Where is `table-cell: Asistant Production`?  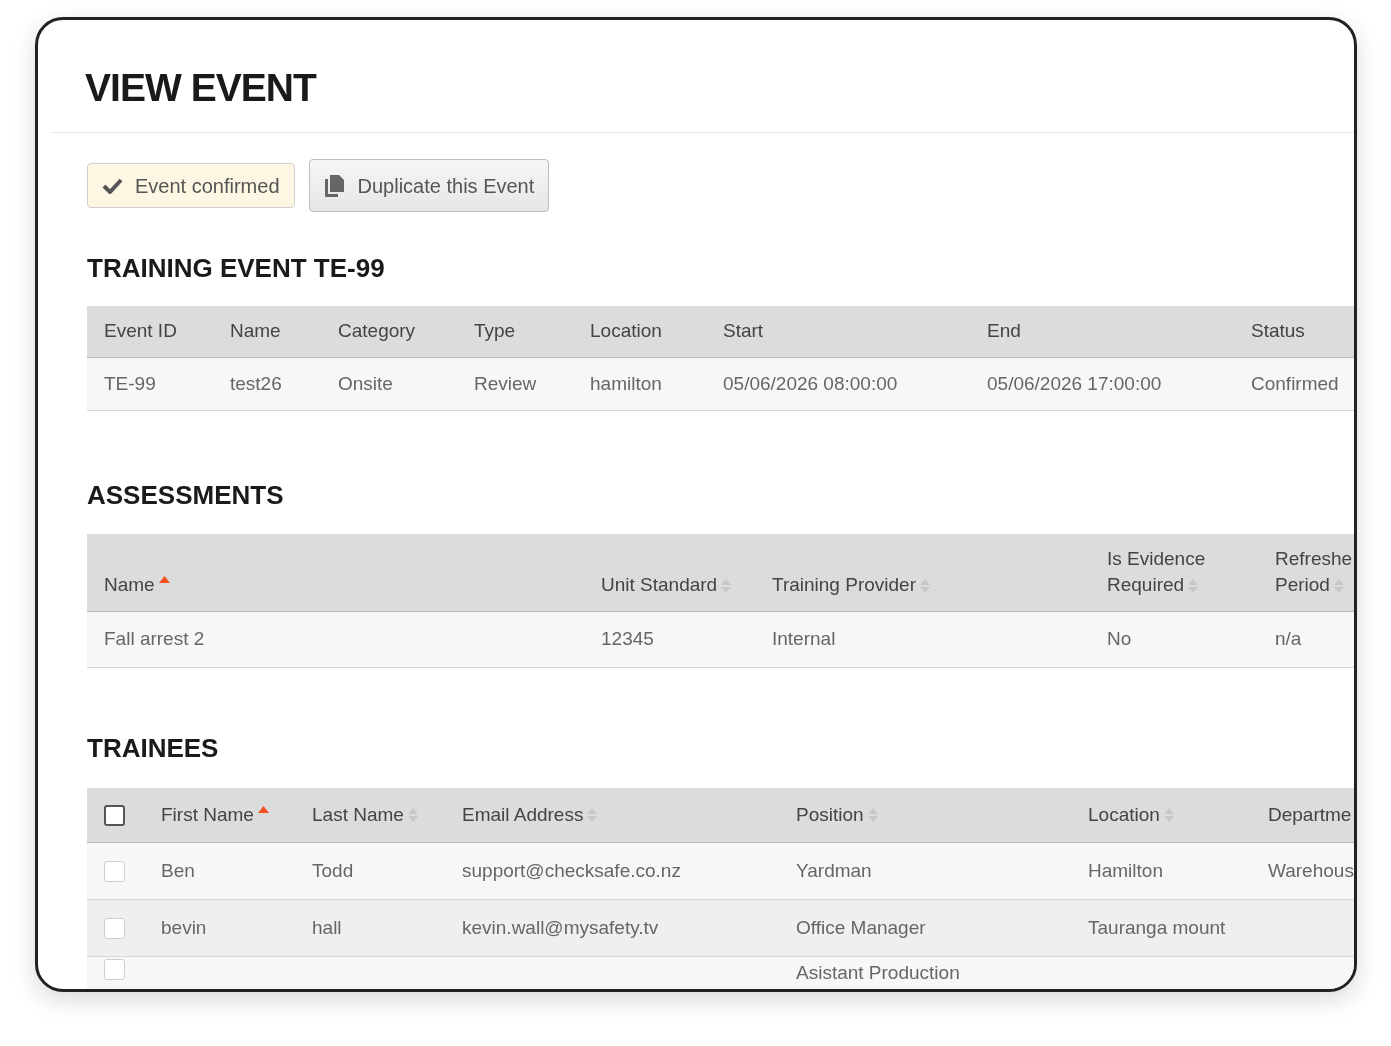
table-cell: Asistant Production is located at coordinates (878, 972).